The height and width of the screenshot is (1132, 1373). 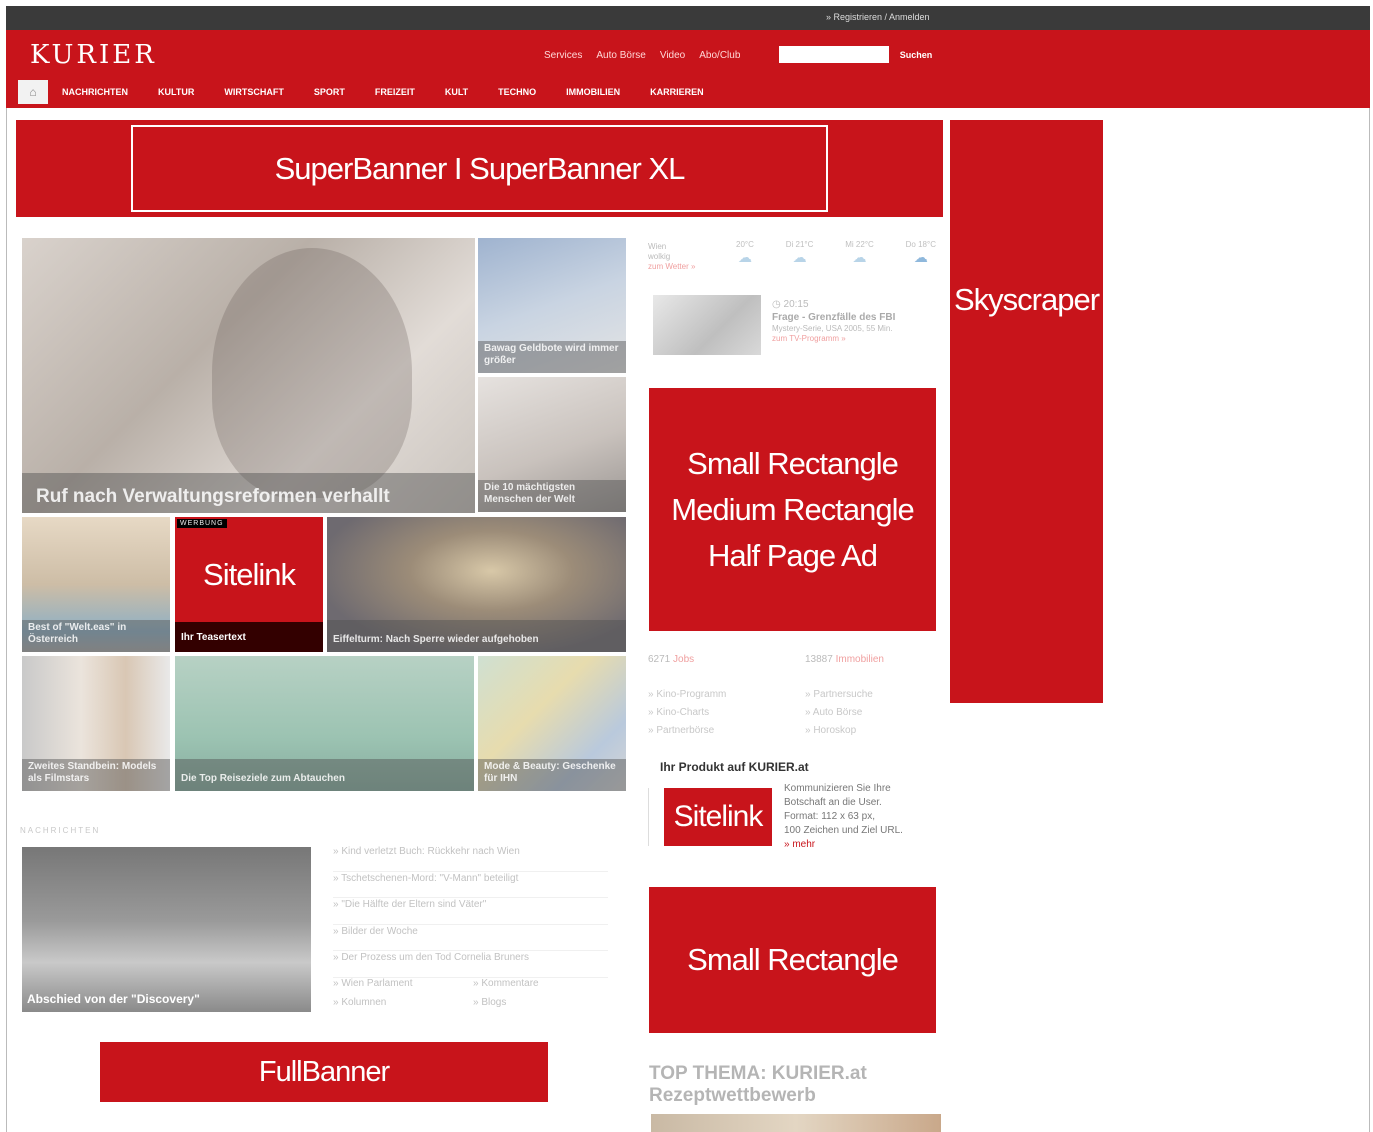 I want to click on nav-kultur: KULTUR, so click(x=176, y=92).